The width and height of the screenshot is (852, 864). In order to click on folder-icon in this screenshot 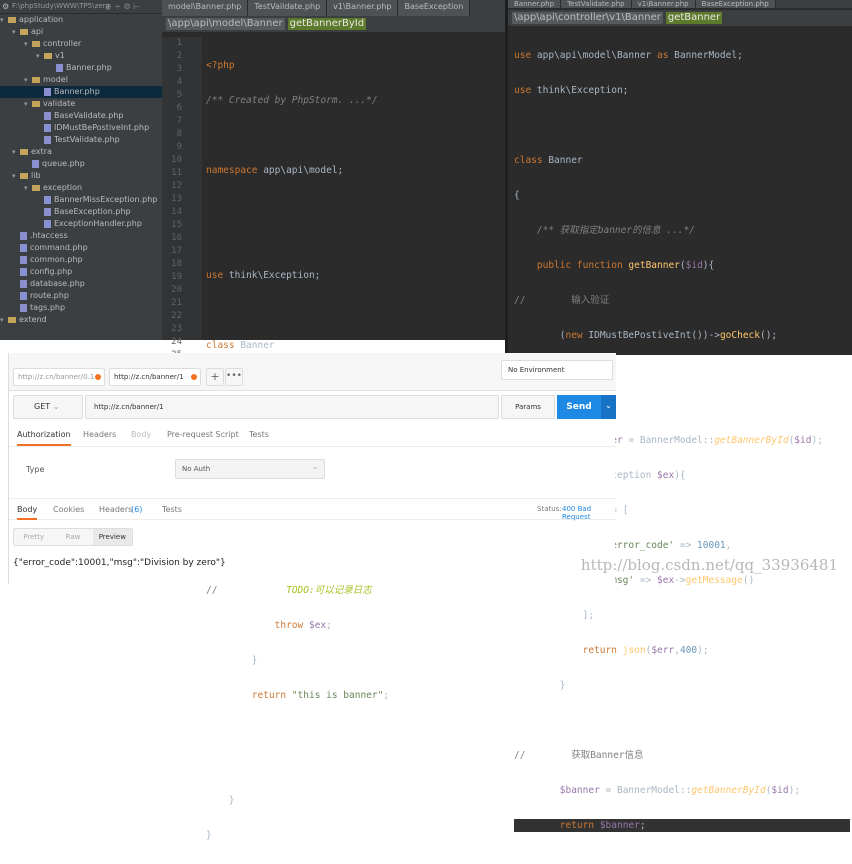, I will do `click(24, 175)`.